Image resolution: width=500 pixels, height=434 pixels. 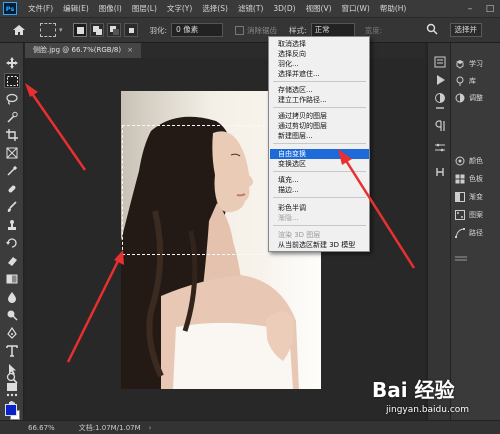 I want to click on menu-window: 窗口(W), so click(x=356, y=8).